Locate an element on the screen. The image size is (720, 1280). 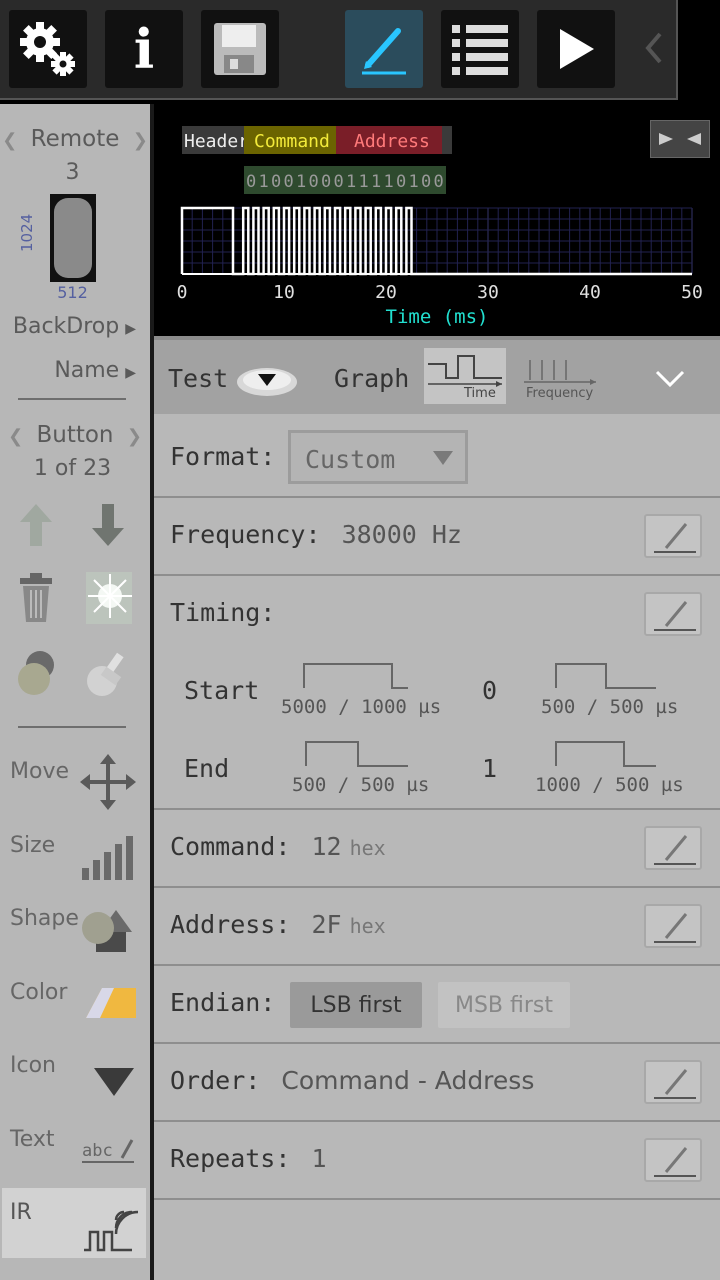
move-down-icon is located at coordinates (108, 525).